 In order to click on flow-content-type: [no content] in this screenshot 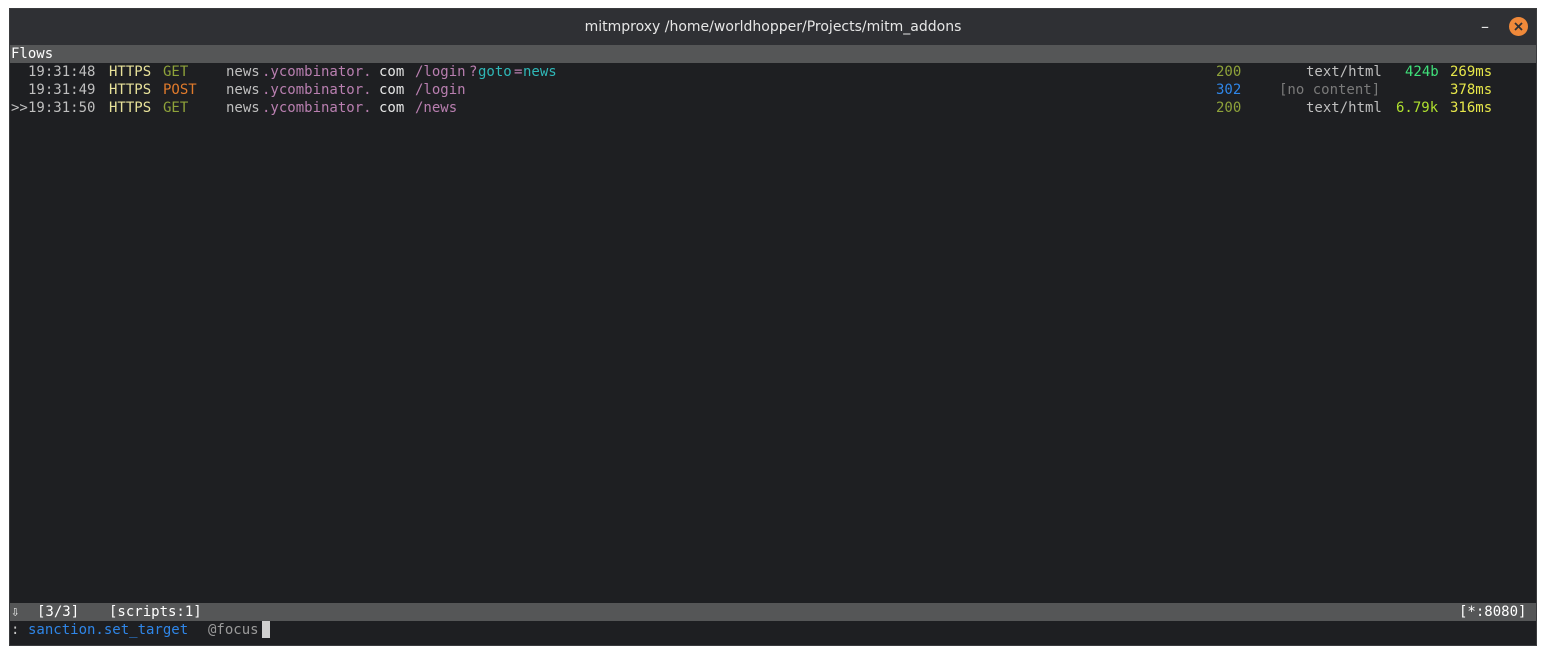, I will do `click(1330, 90)`.